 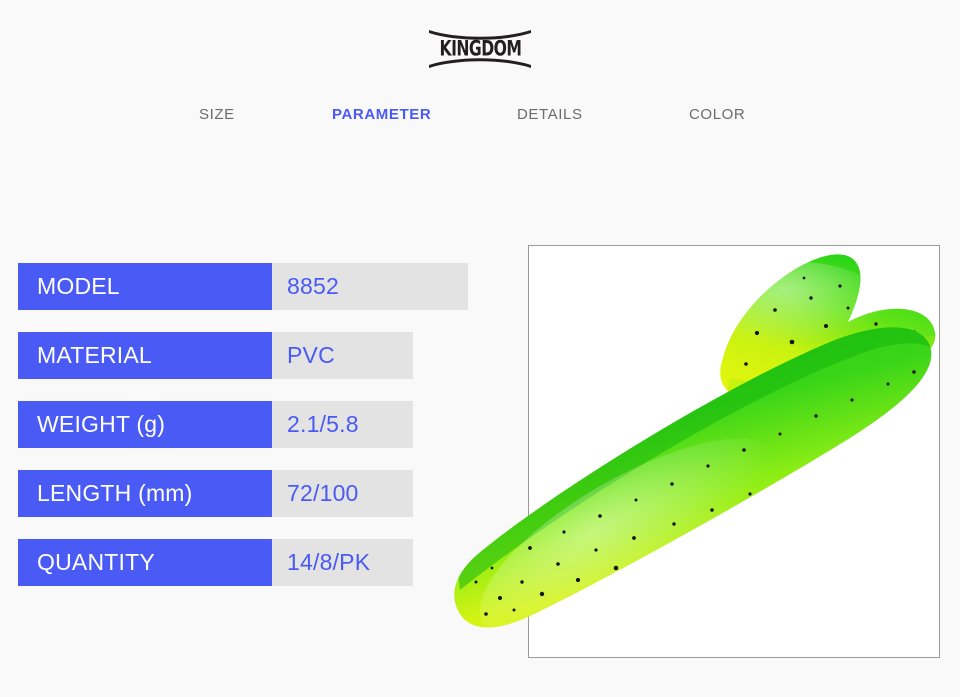 I want to click on table-row: MATERIAL PVC, so click(x=243, y=355).